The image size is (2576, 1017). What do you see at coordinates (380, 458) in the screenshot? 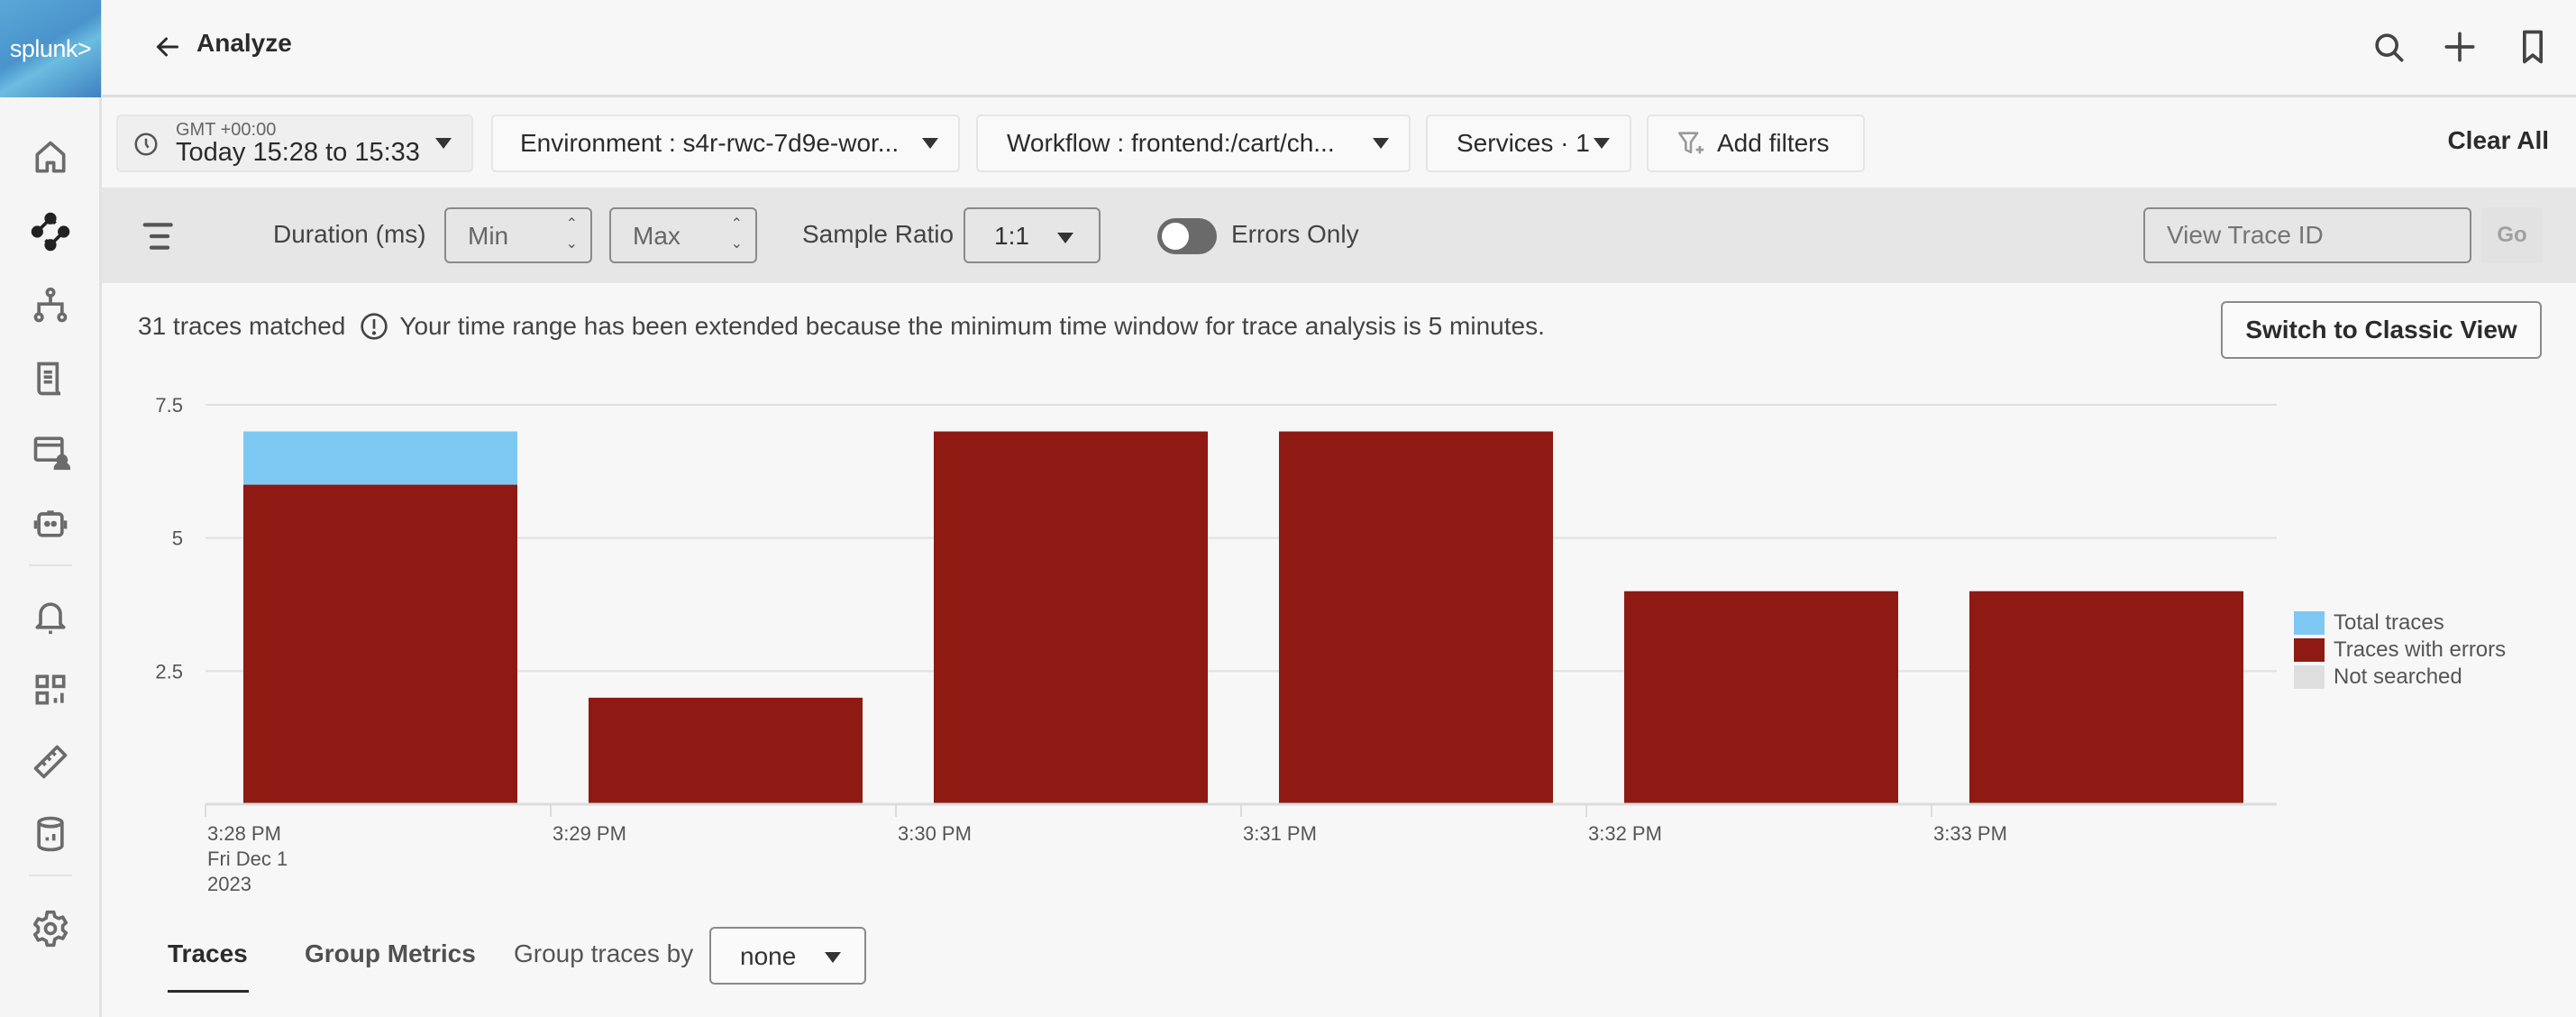
I see `bar-total-traces` at bounding box center [380, 458].